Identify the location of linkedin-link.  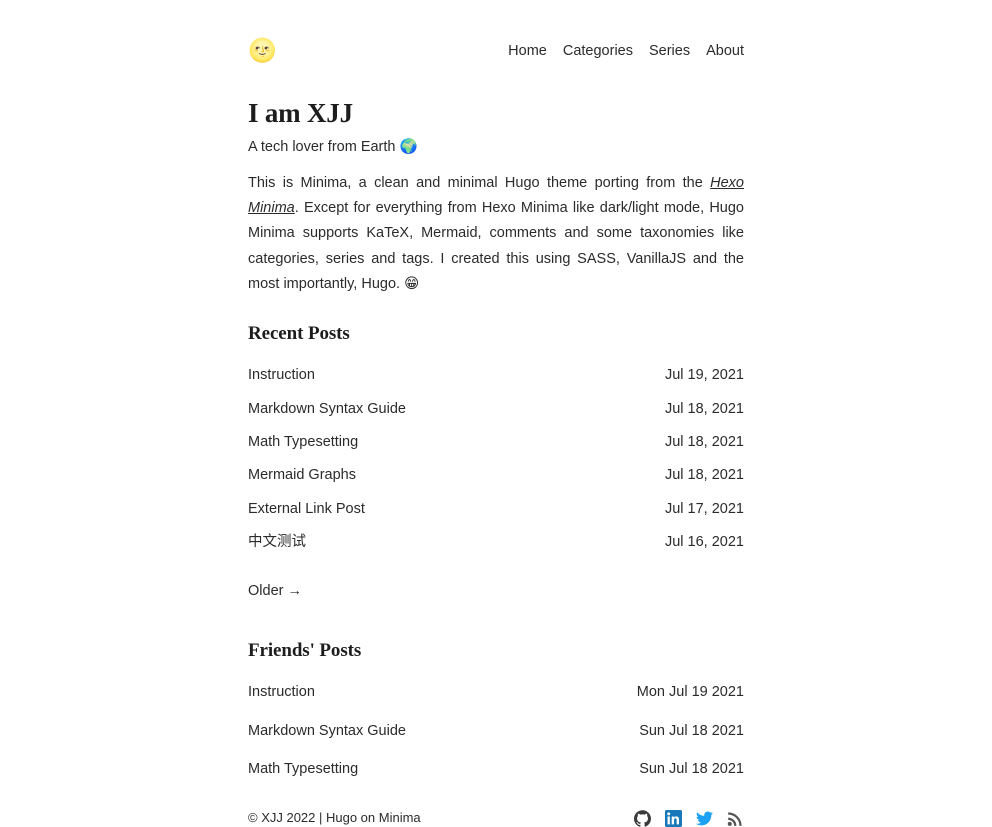
(673, 818).